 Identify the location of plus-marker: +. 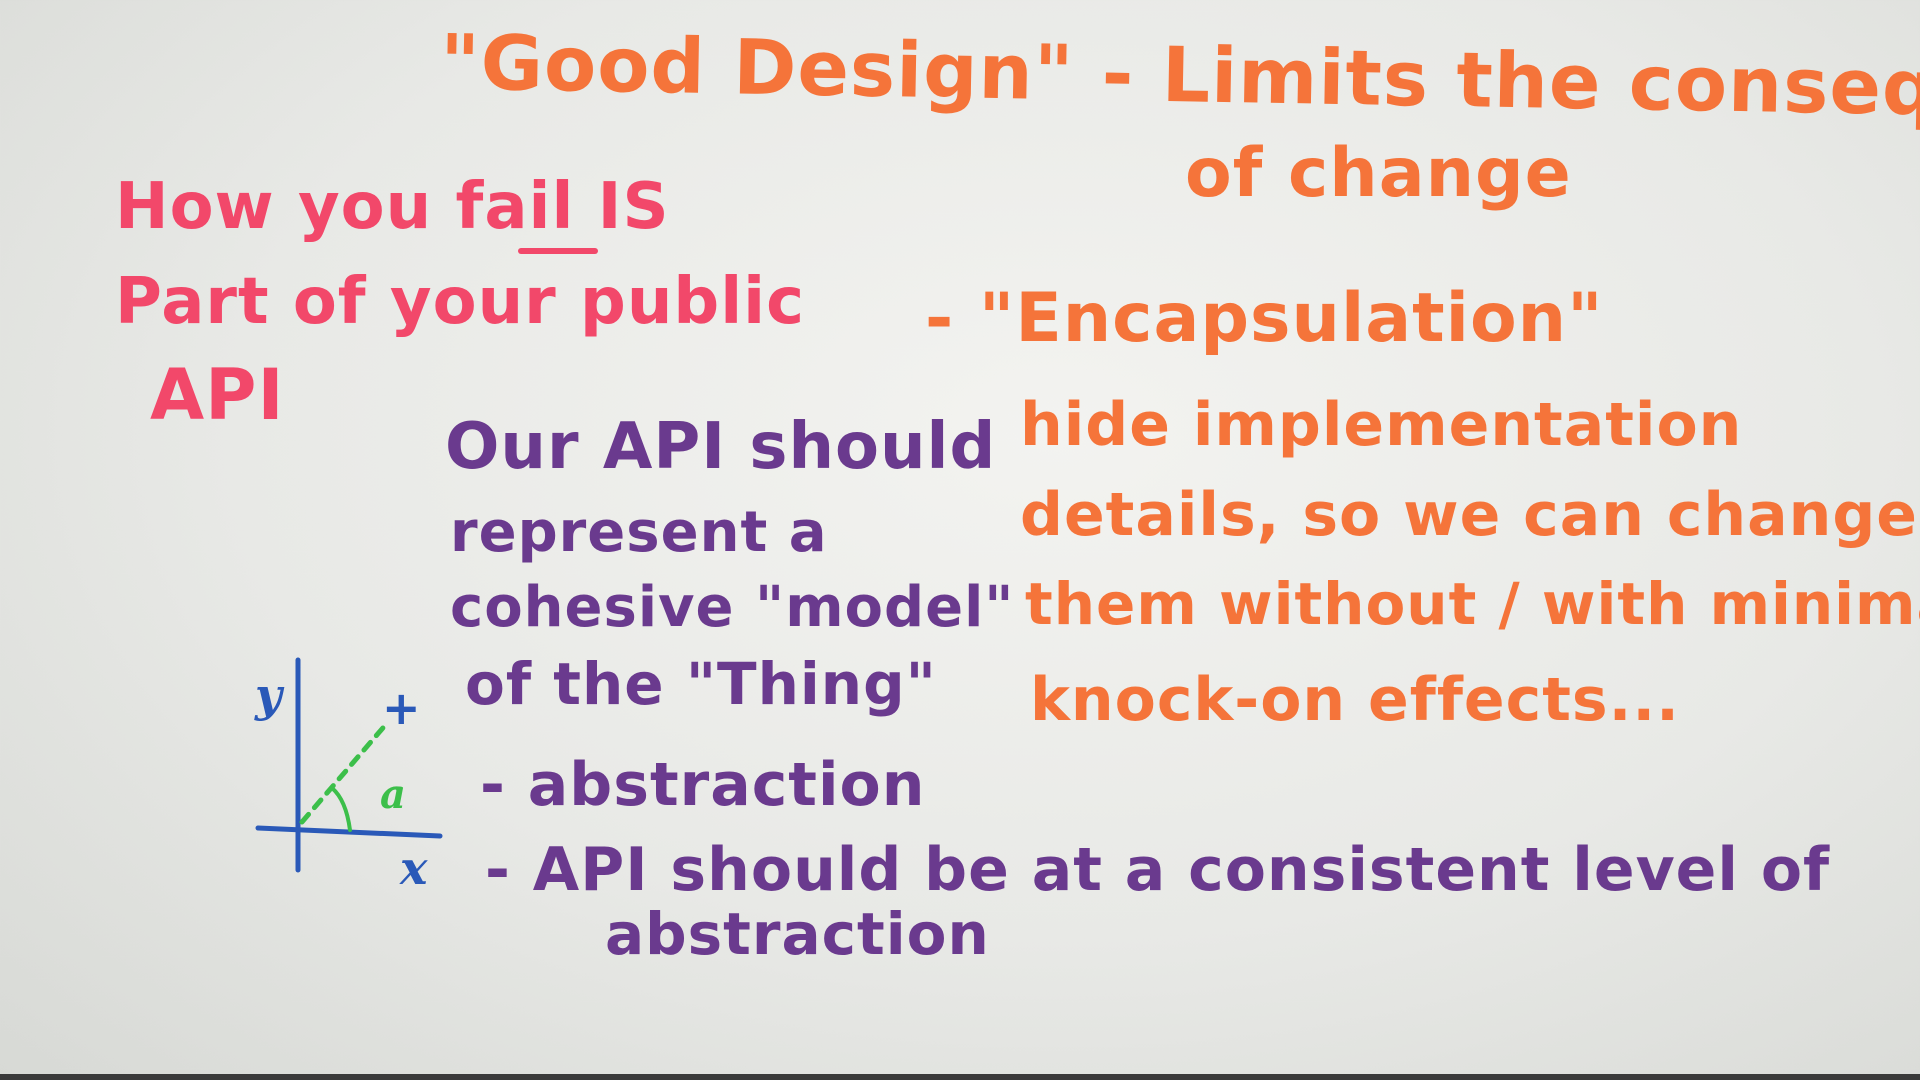
(401, 708).